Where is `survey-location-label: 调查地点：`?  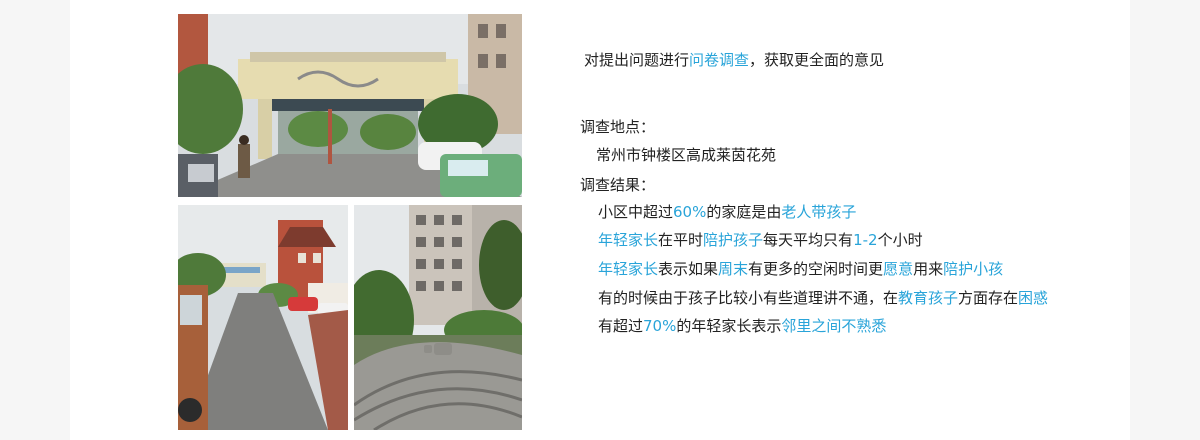 survey-location-label: 调查地点： is located at coordinates (618, 127).